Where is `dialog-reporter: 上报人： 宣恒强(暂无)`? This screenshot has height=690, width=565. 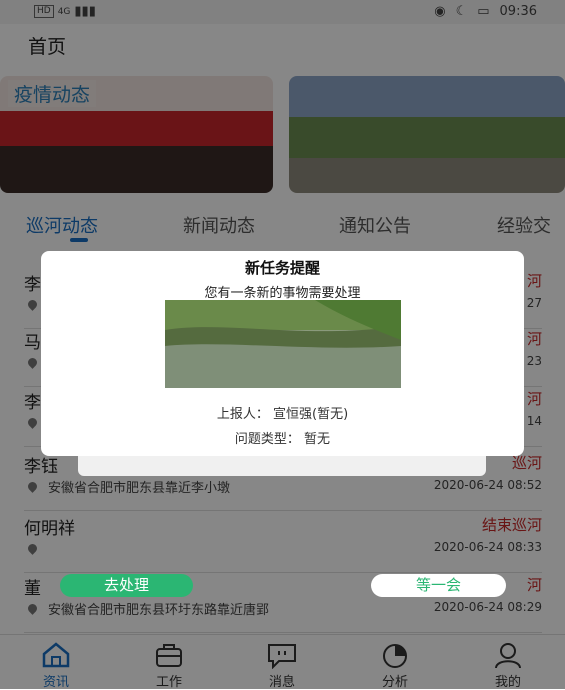
dialog-reporter: 上报人： 宣恒强(暂无) is located at coordinates (282, 414).